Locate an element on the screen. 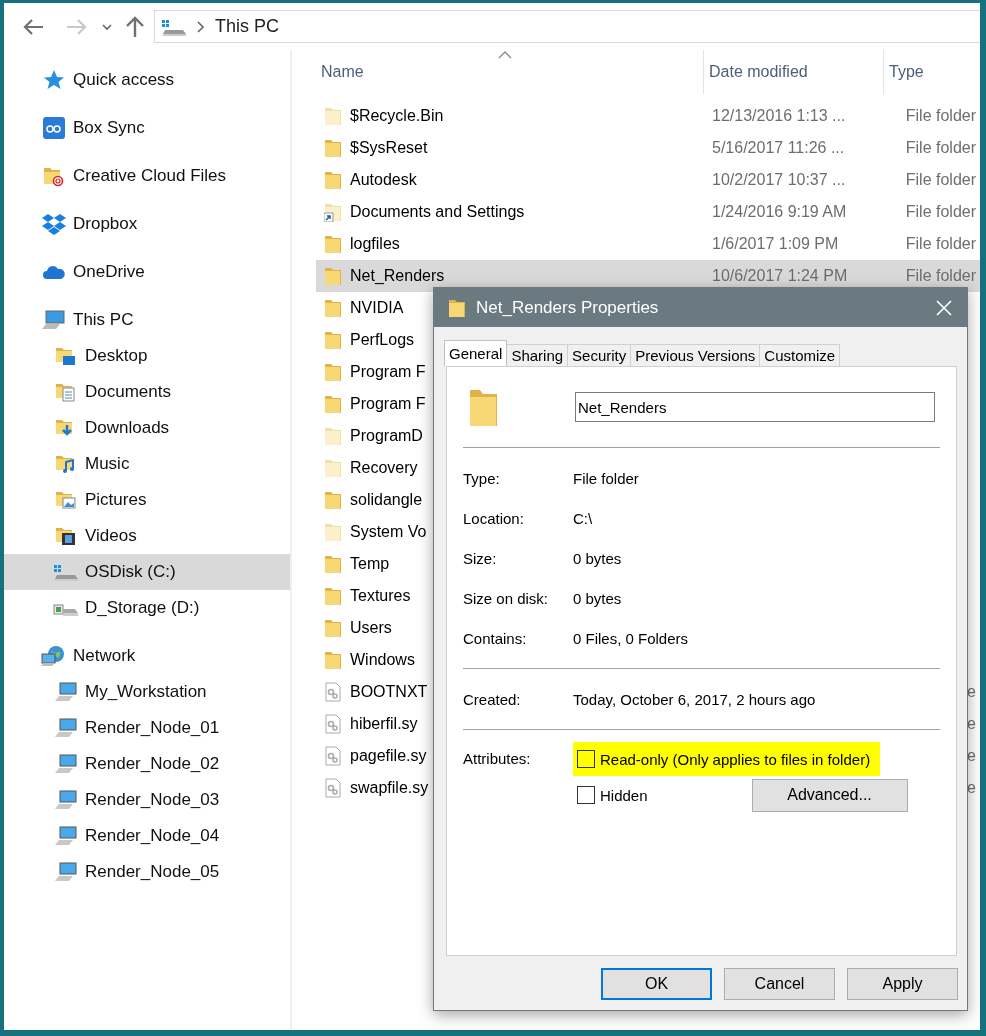  file-name: System Vo is located at coordinates (388, 531).